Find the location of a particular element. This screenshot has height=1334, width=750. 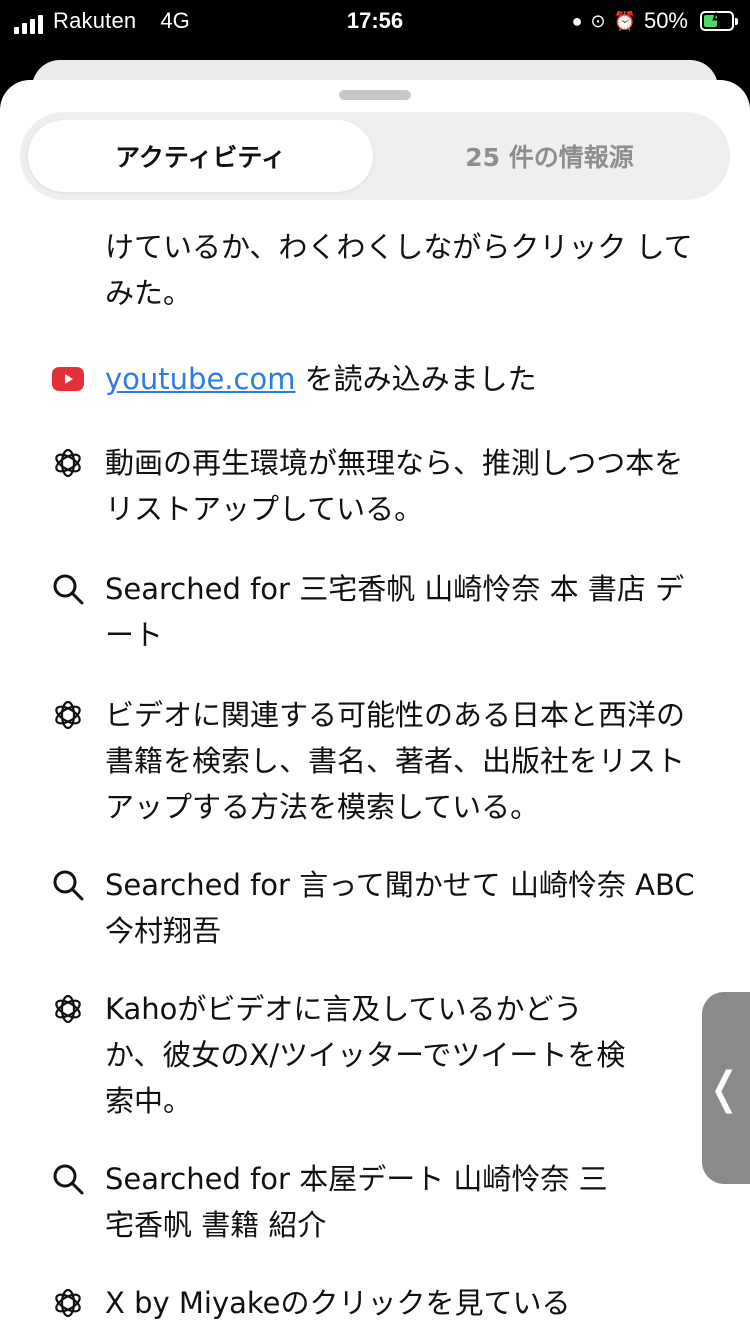

clipped-line is located at coordinates (405, 216).